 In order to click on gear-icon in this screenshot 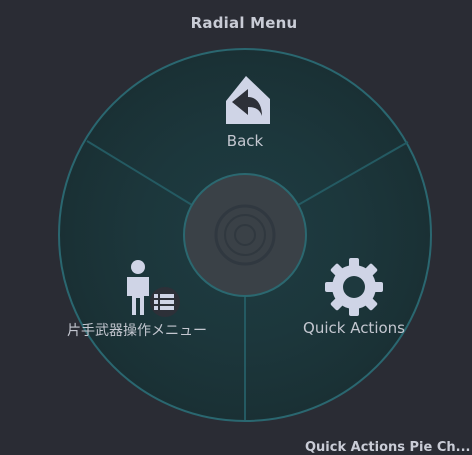, I will do `click(354, 287)`.